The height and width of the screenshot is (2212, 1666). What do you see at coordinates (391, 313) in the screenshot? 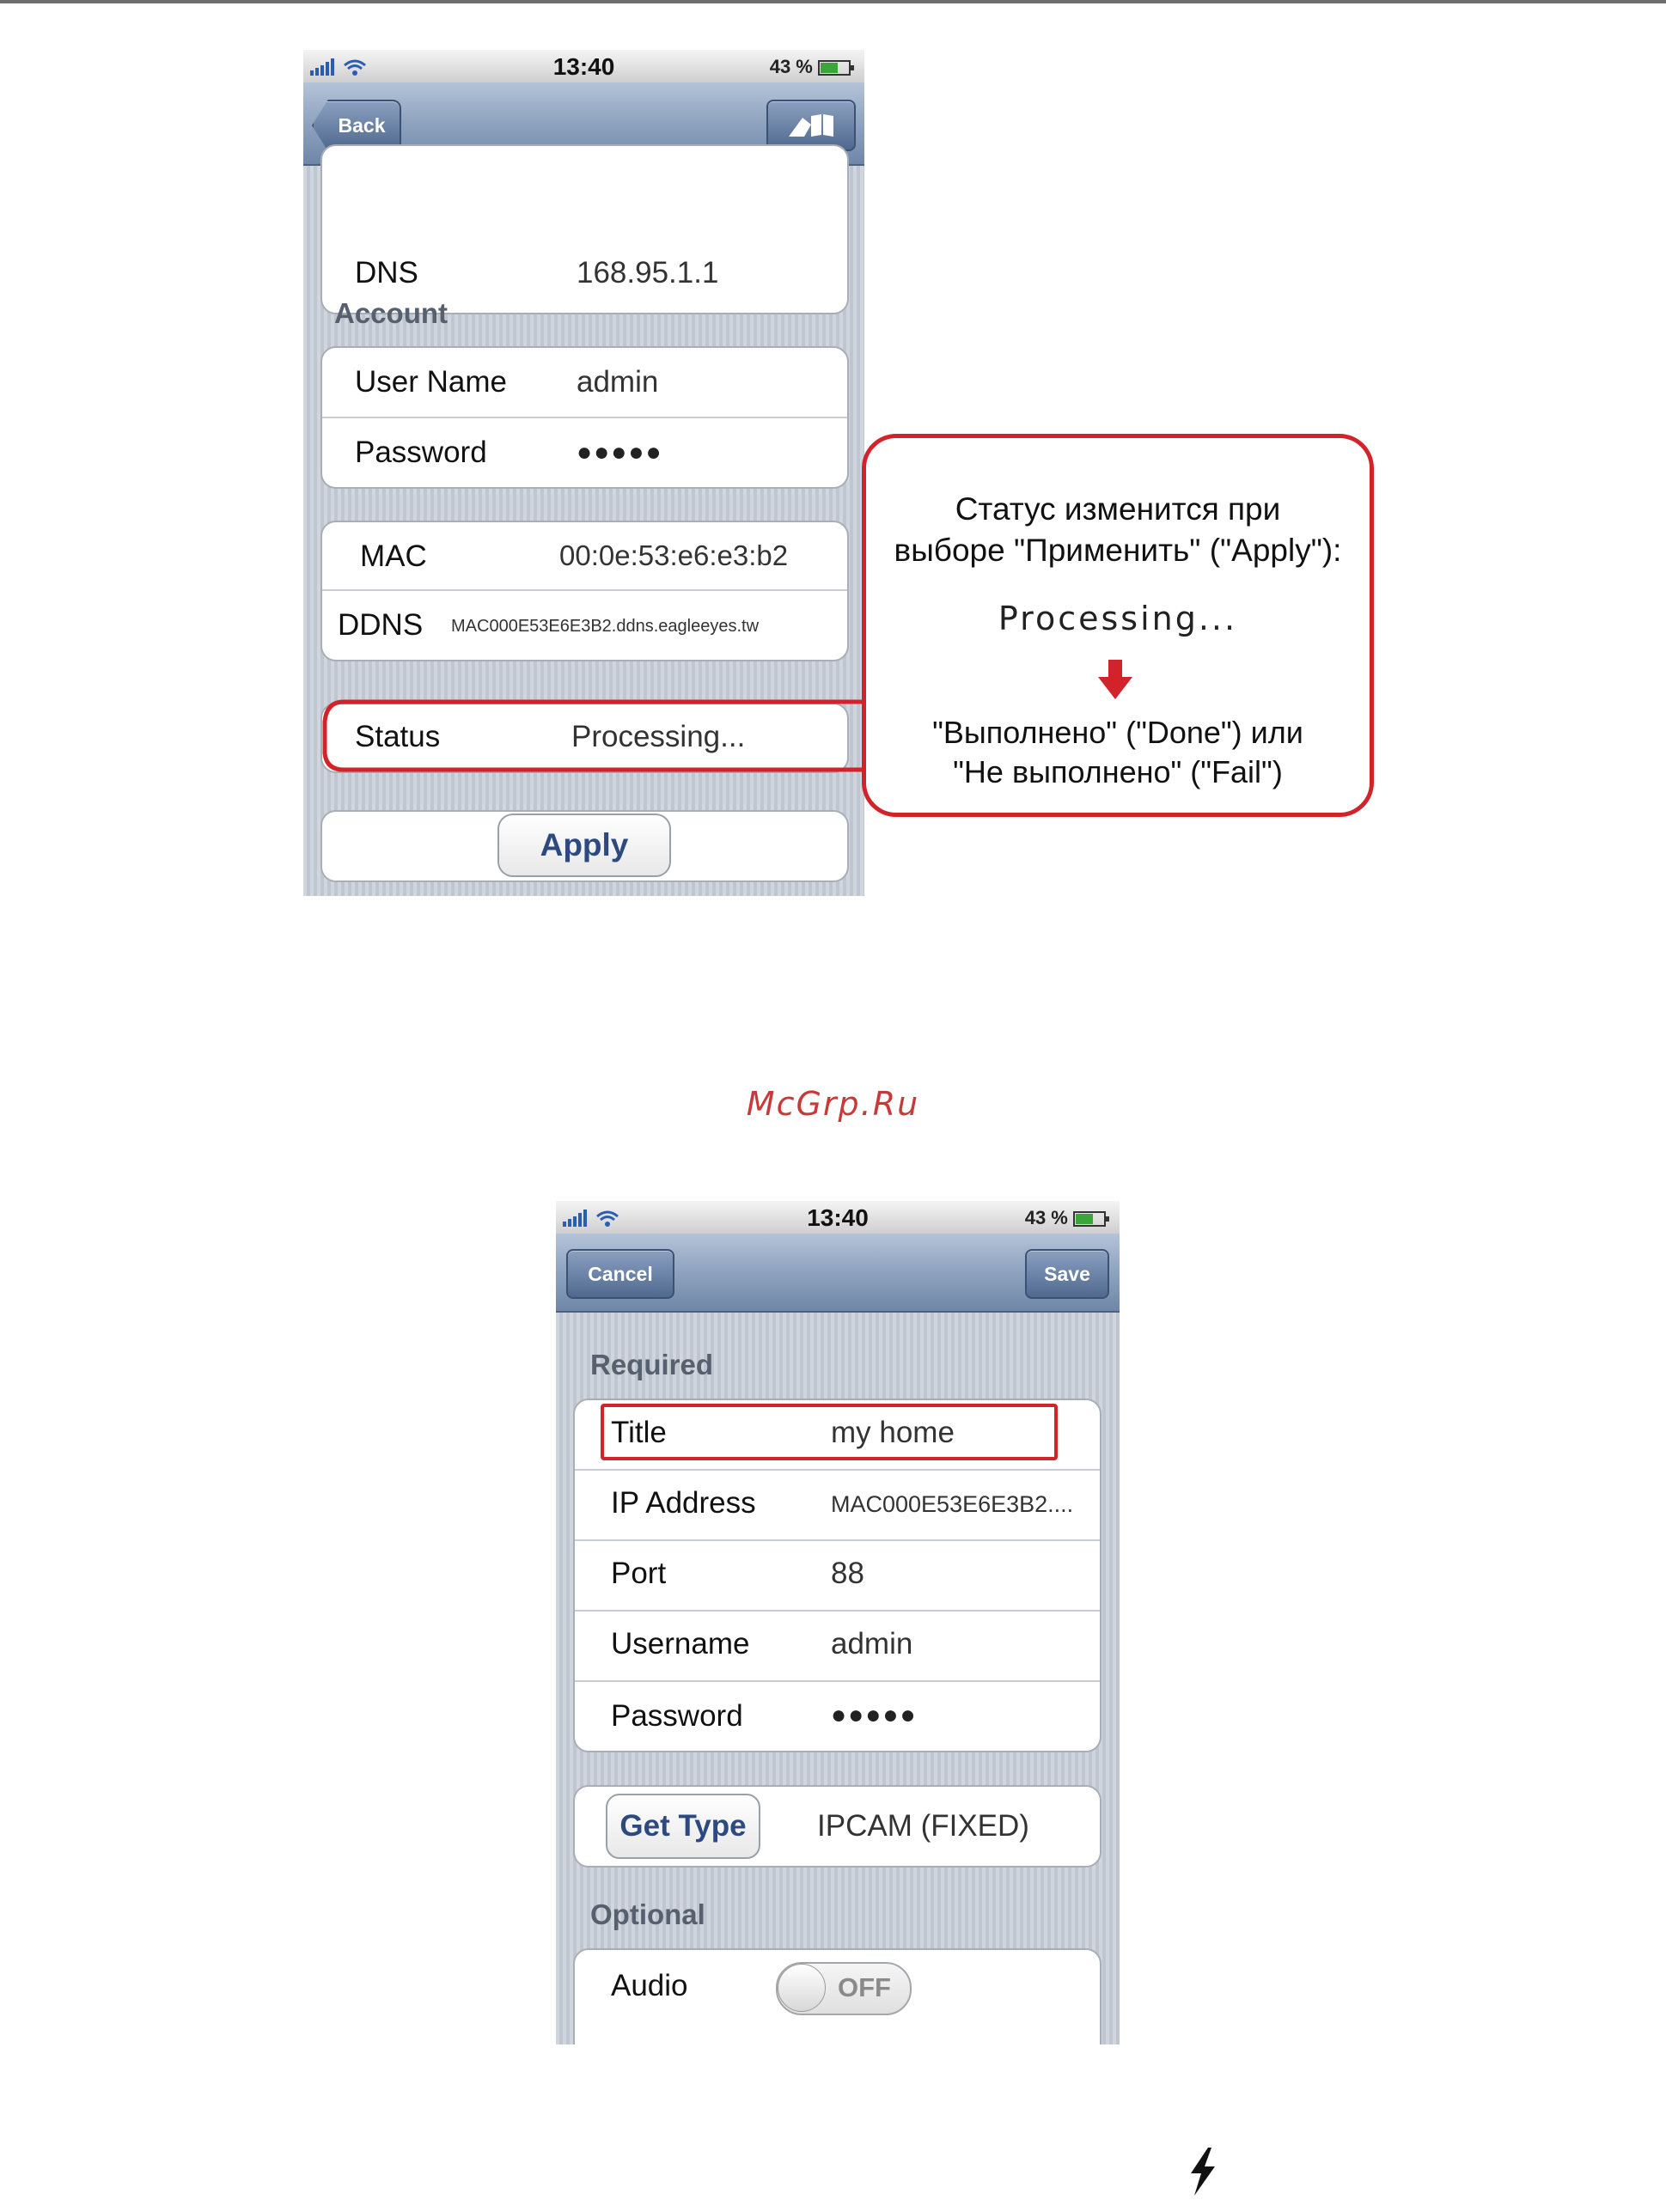
I see `account-header: Account` at bounding box center [391, 313].